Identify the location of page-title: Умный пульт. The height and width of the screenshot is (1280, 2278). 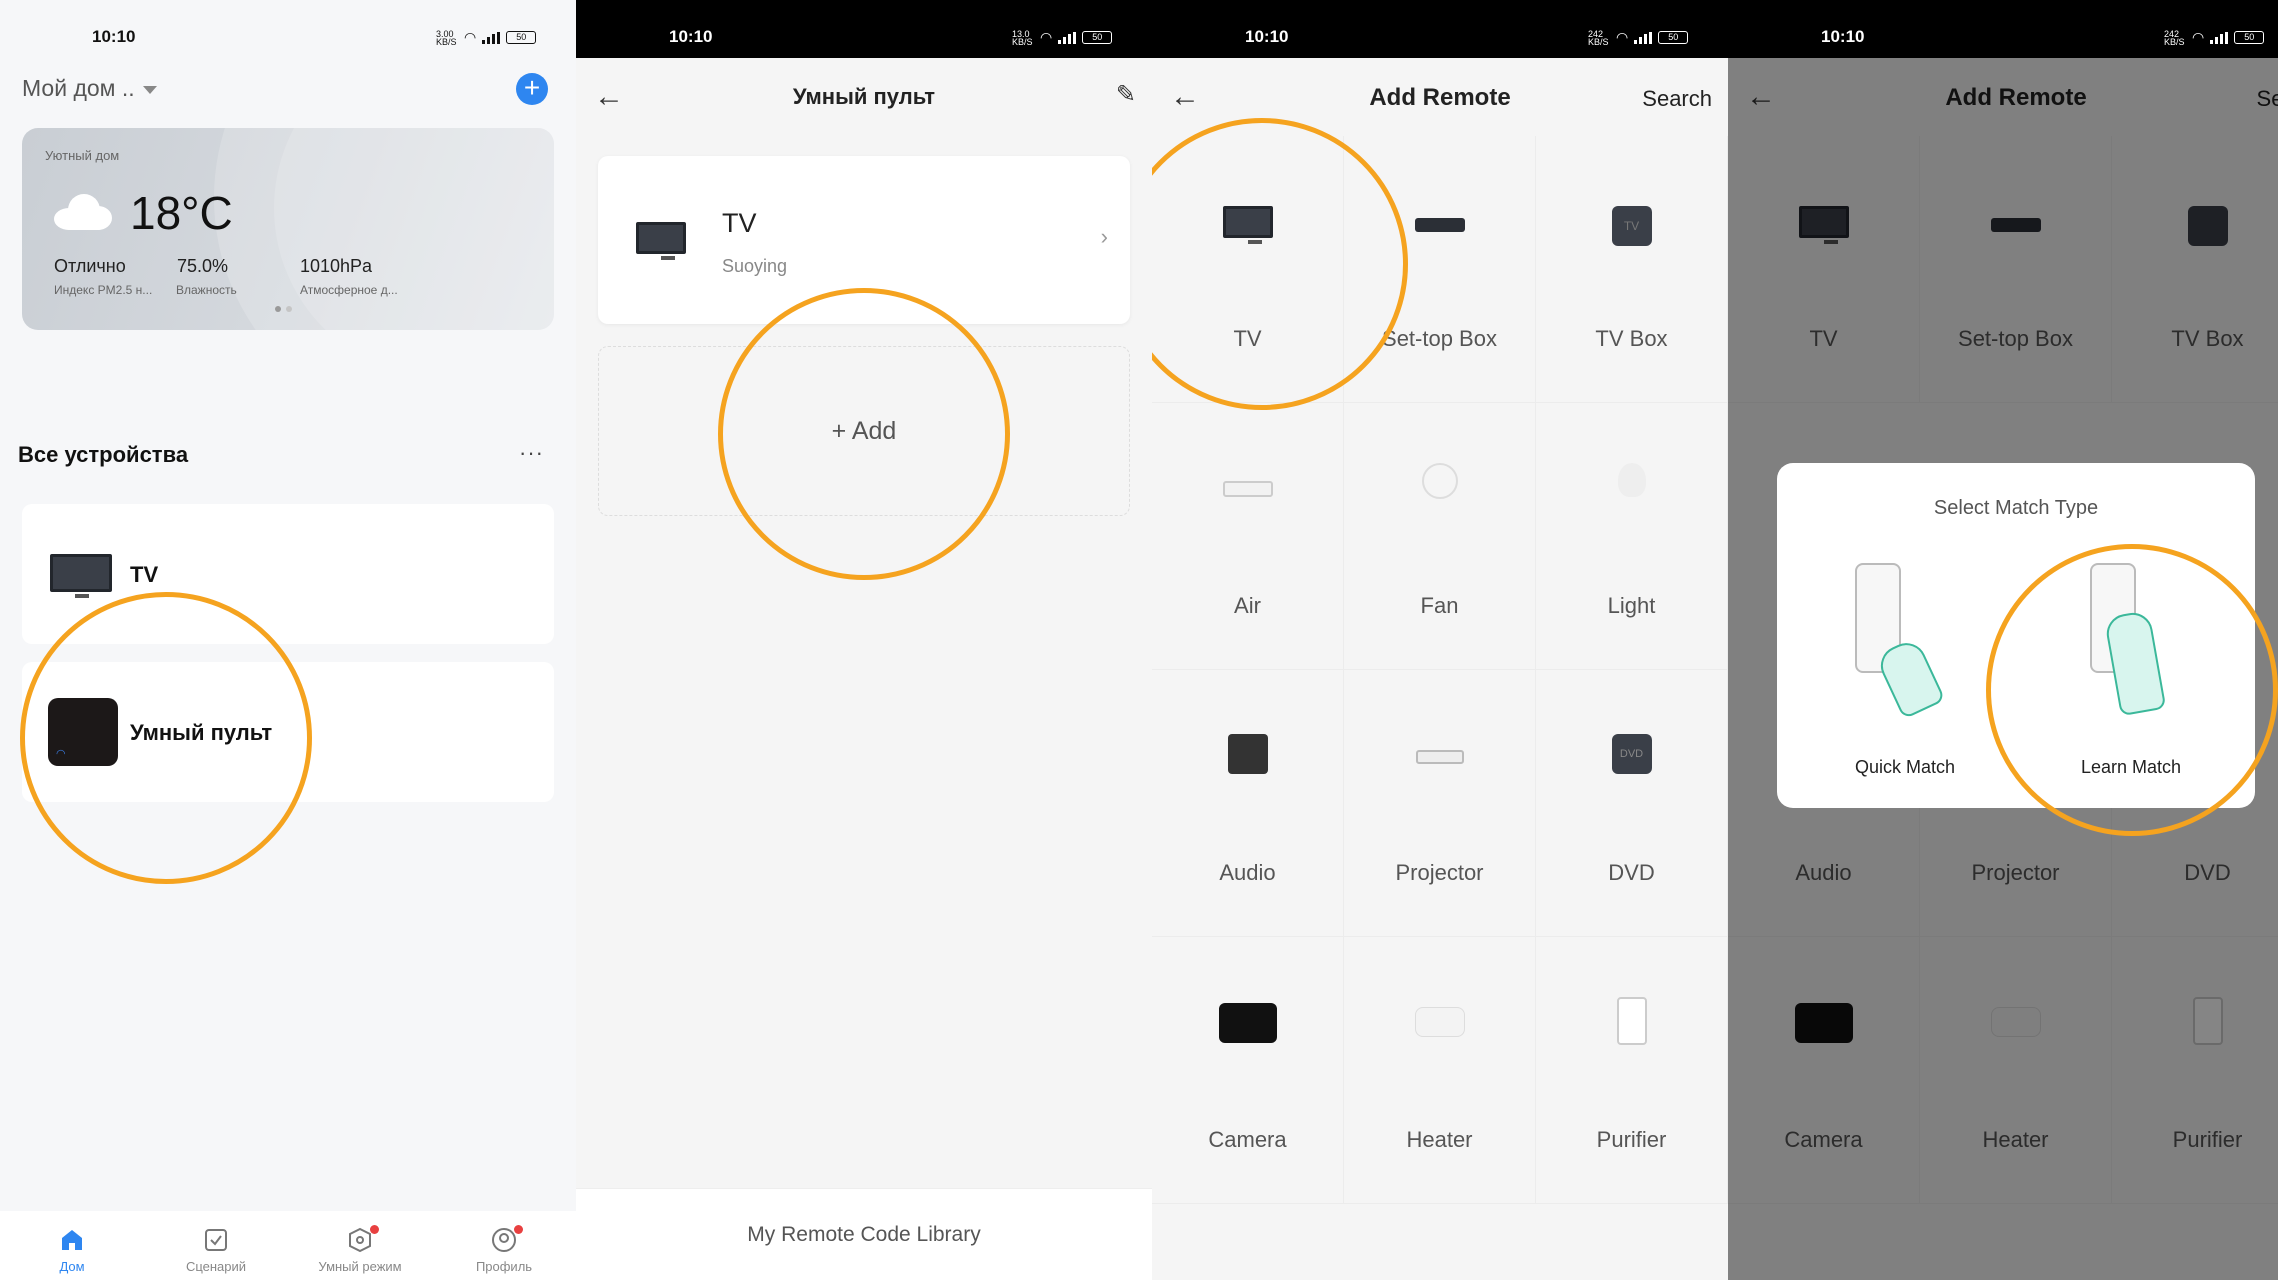
(864, 96).